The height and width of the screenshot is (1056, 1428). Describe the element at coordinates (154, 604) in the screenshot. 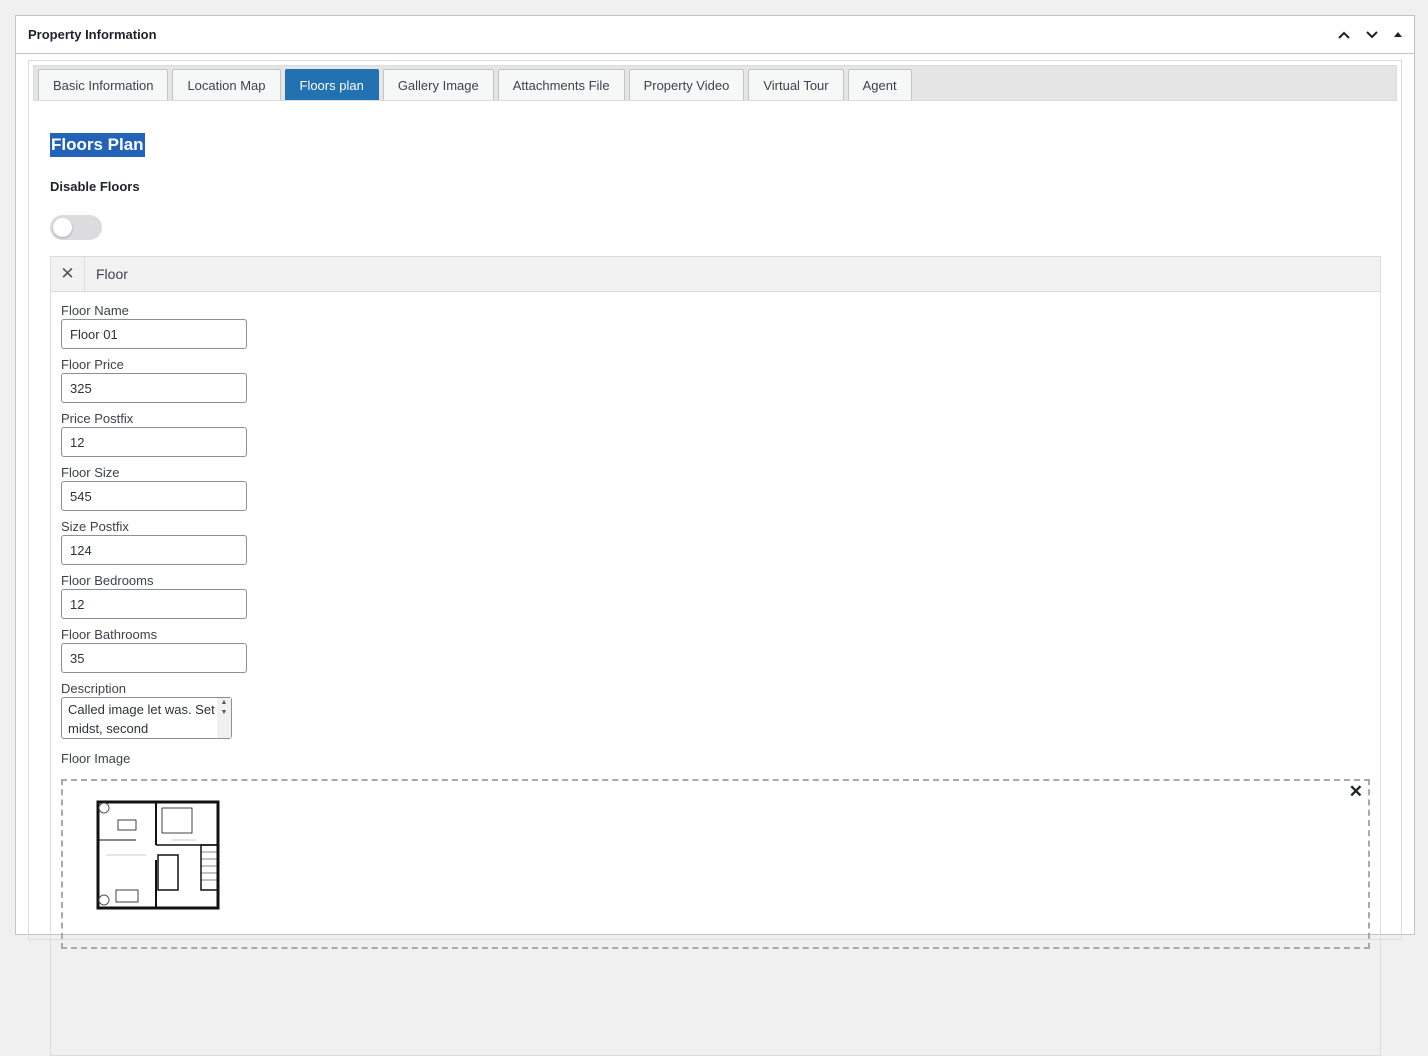

I see `floor-bedrooms-input` at that location.